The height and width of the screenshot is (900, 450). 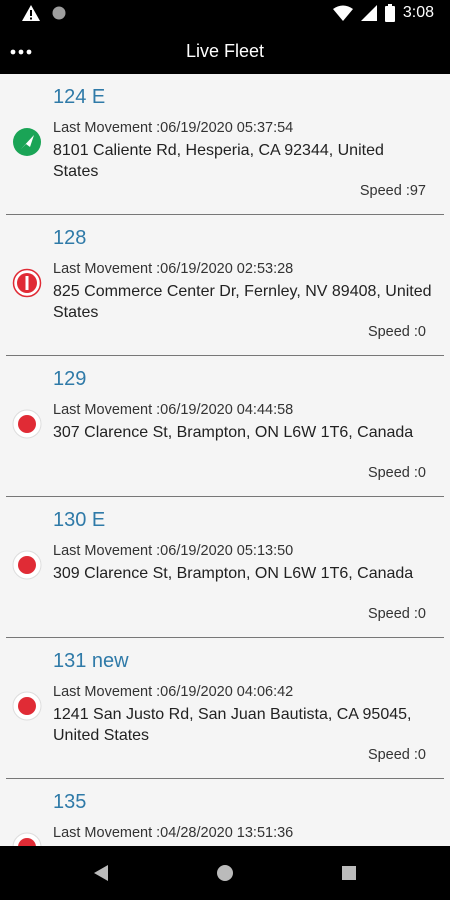 I want to click on page-title: Live Fleet, so click(x=225, y=51).